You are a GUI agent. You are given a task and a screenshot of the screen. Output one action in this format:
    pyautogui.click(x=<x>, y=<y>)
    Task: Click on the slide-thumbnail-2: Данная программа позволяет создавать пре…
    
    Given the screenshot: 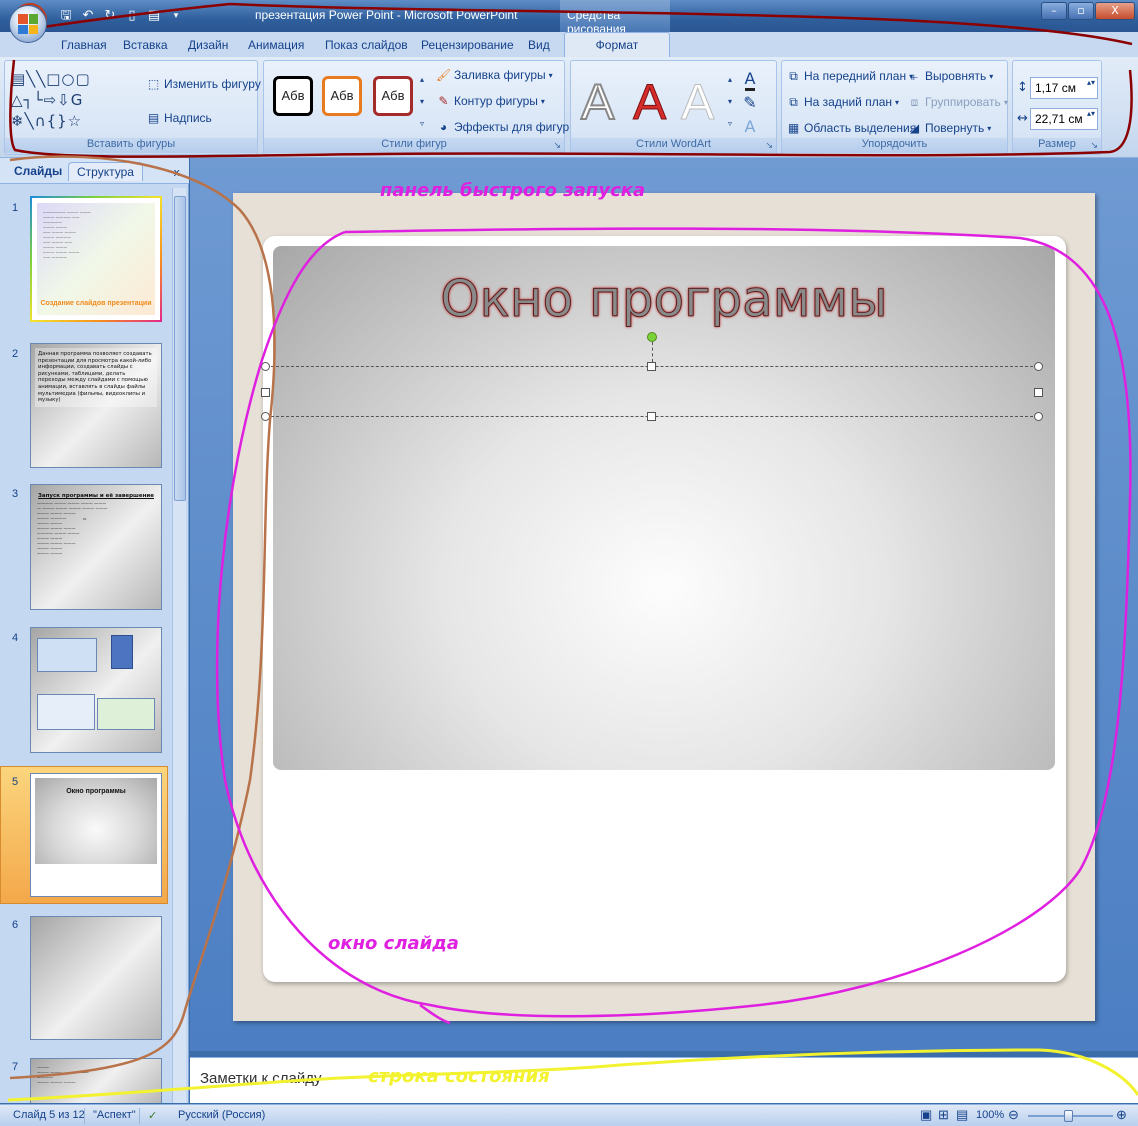 What is the action you would take?
    pyautogui.click(x=96, y=405)
    